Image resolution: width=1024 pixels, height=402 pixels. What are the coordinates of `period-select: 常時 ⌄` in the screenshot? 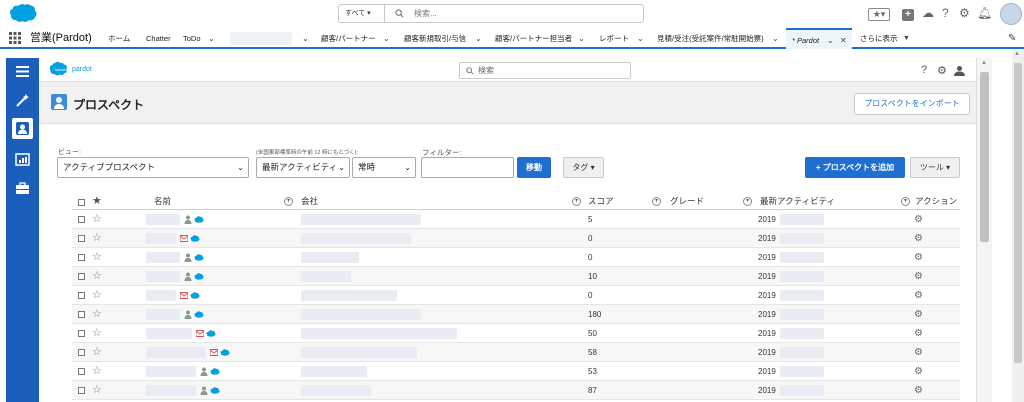 It's located at (384, 167).